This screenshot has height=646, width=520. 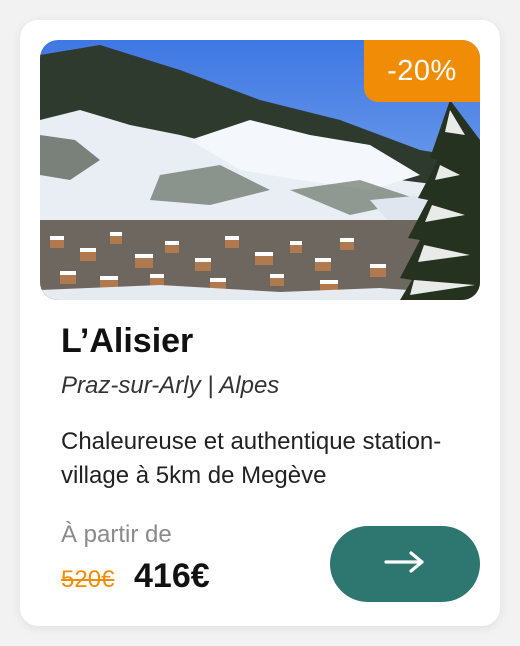 I want to click on view-offer-button, so click(x=405, y=564).